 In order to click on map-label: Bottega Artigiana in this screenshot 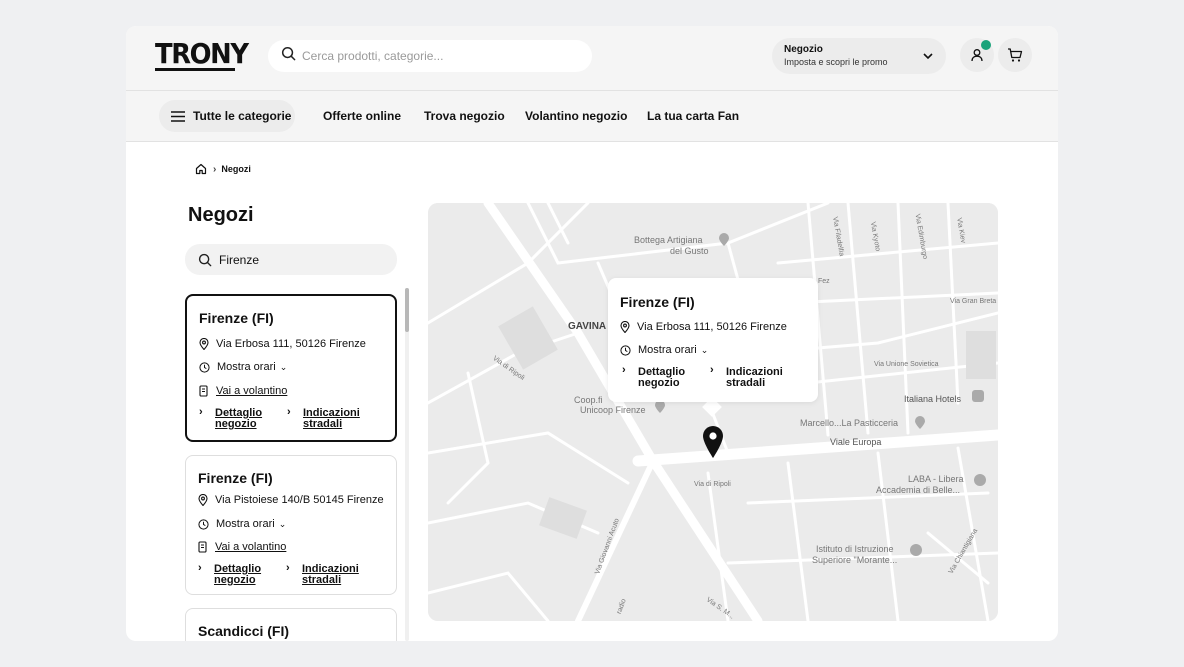, I will do `click(668, 240)`.